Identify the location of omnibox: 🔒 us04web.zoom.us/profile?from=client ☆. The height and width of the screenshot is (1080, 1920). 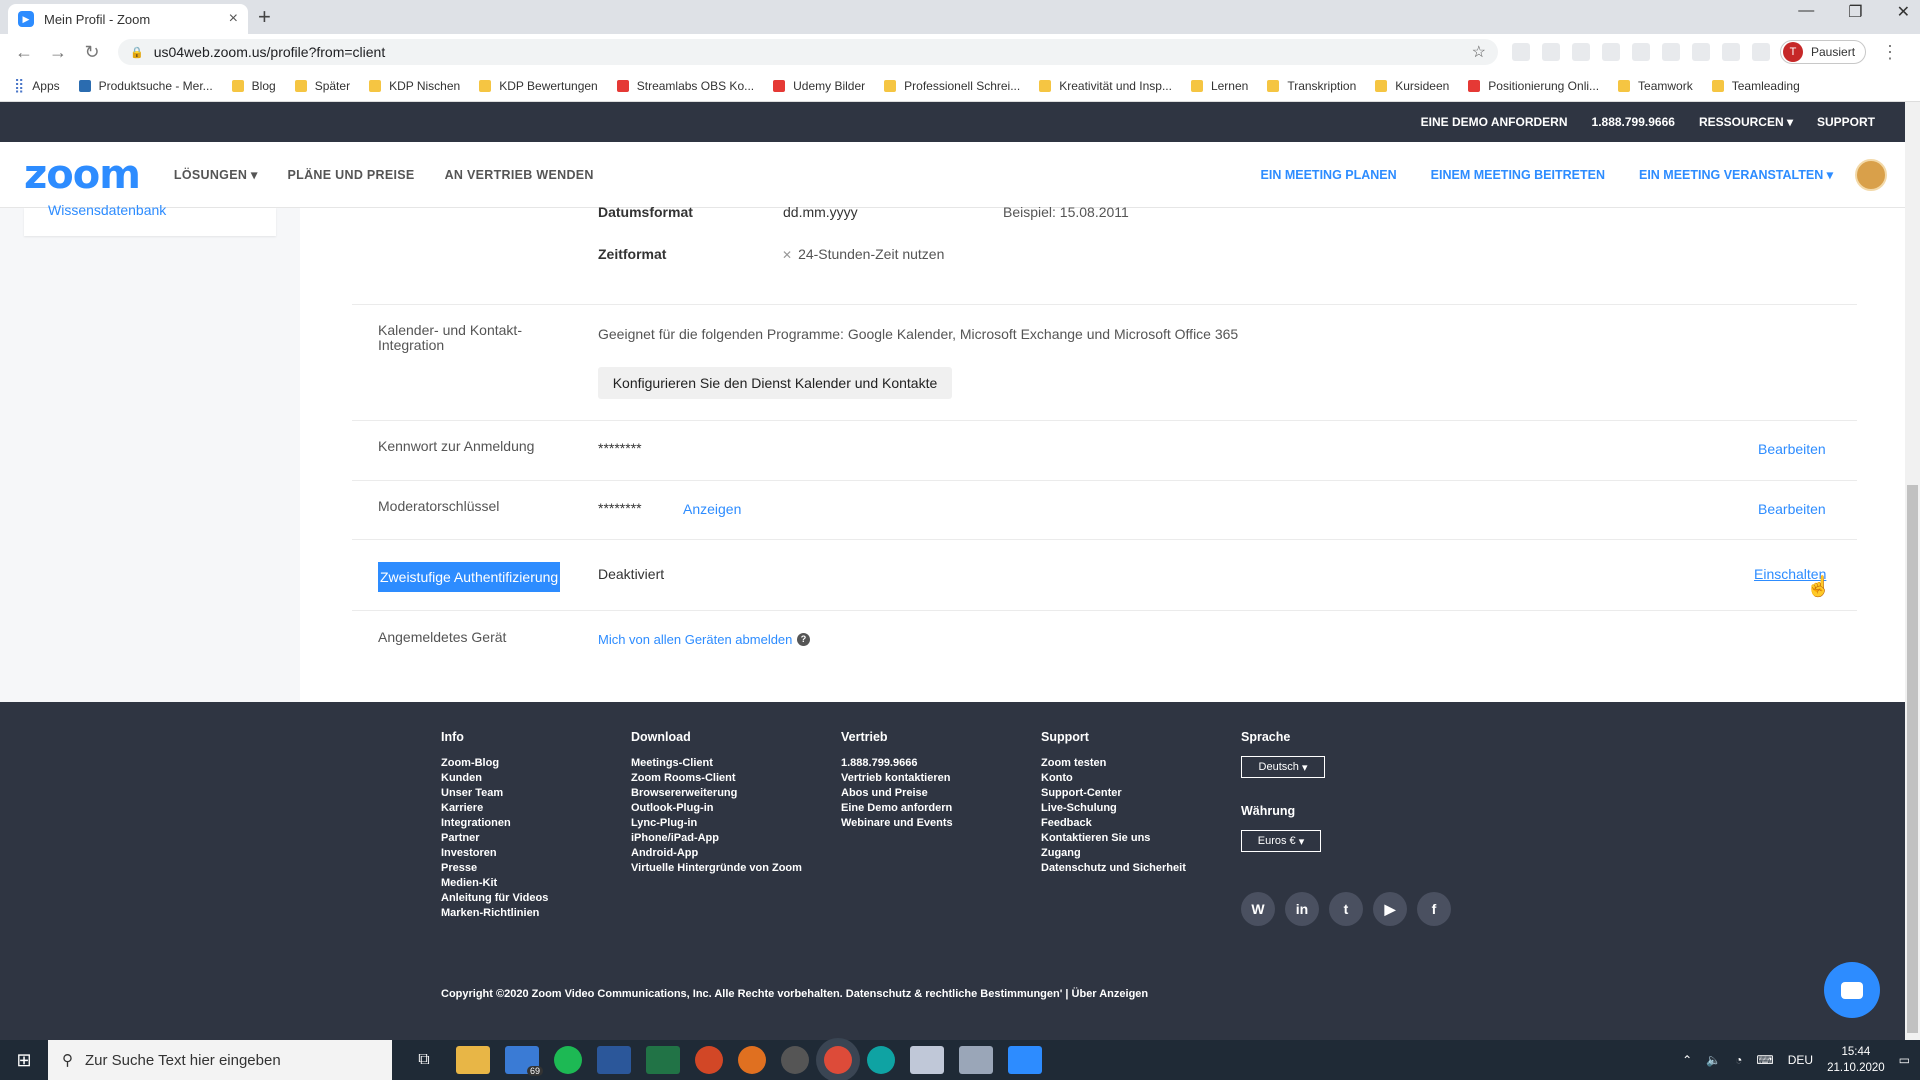
(808, 52).